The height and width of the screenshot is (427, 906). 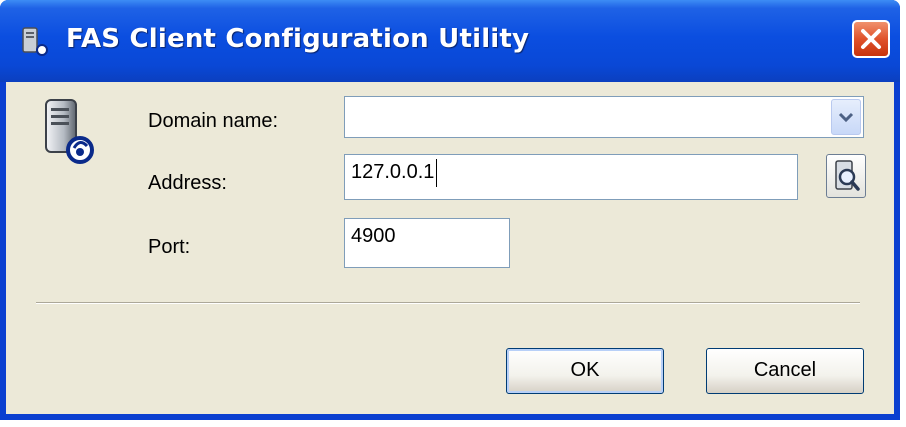 What do you see at coordinates (571, 177) in the screenshot?
I see `address-input: 127.0.0.1` at bounding box center [571, 177].